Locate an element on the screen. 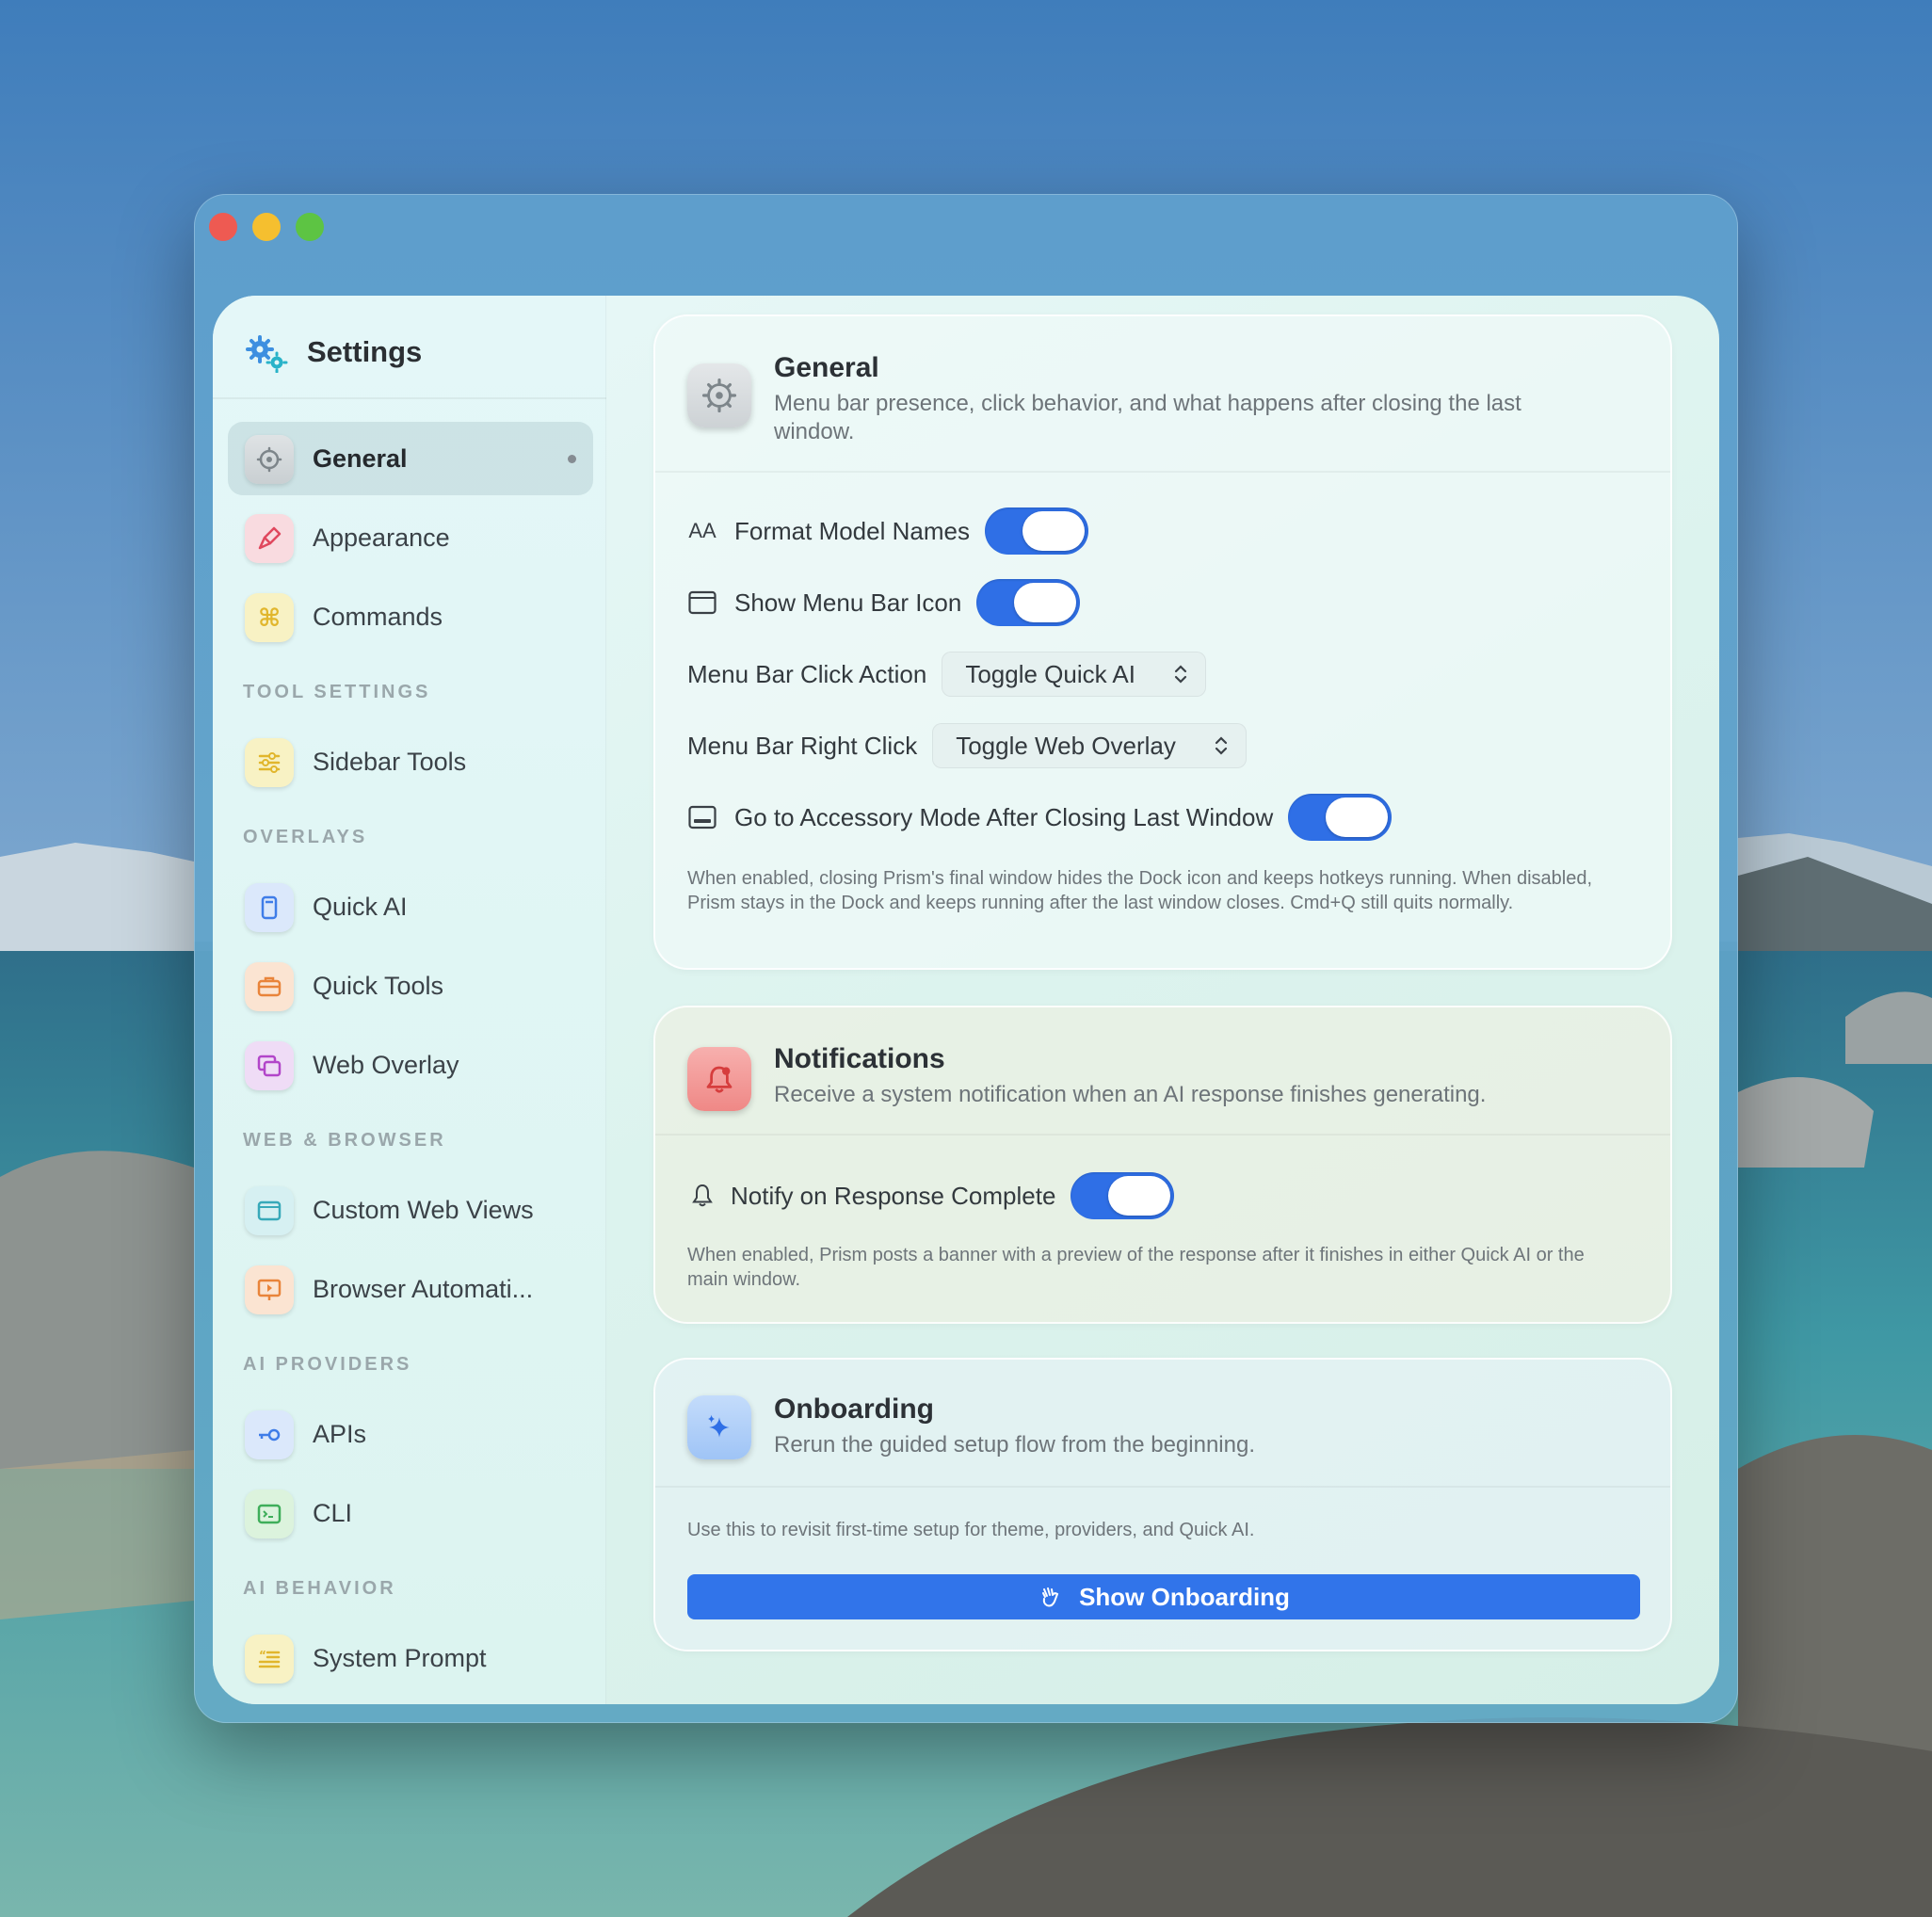 This screenshot has height=1917, width=1932. selected-indicator-dot is located at coordinates (572, 459).